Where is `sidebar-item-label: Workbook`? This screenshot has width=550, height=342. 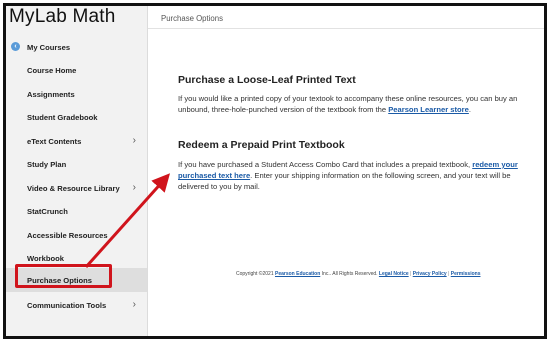 sidebar-item-label: Workbook is located at coordinates (45, 258).